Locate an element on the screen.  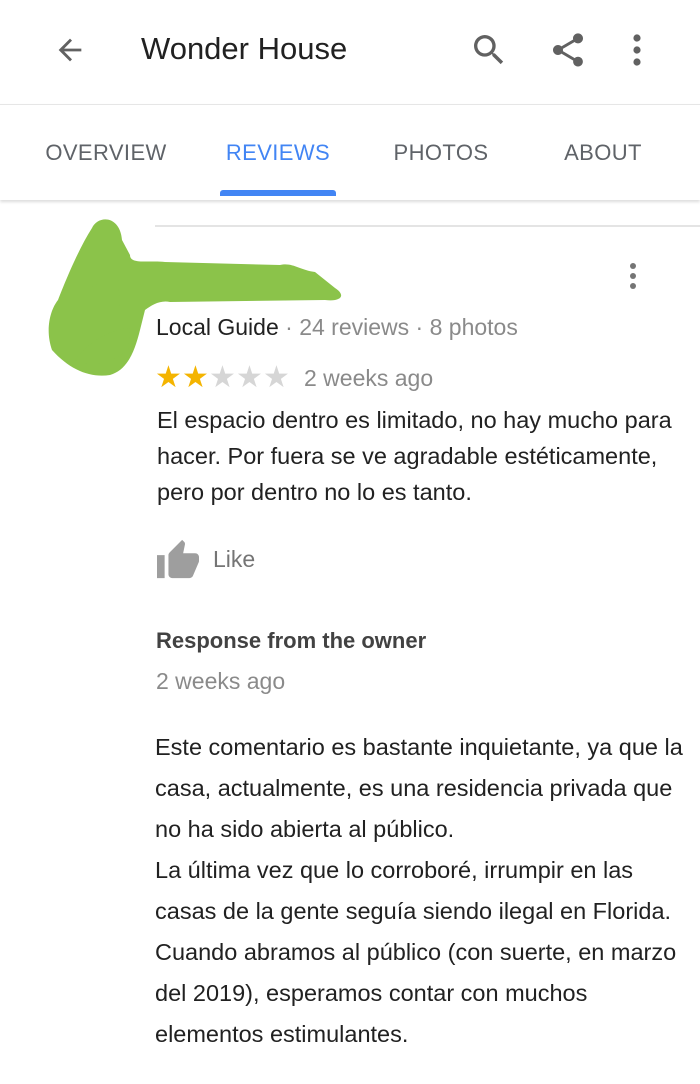
search-icon is located at coordinates (489, 50).